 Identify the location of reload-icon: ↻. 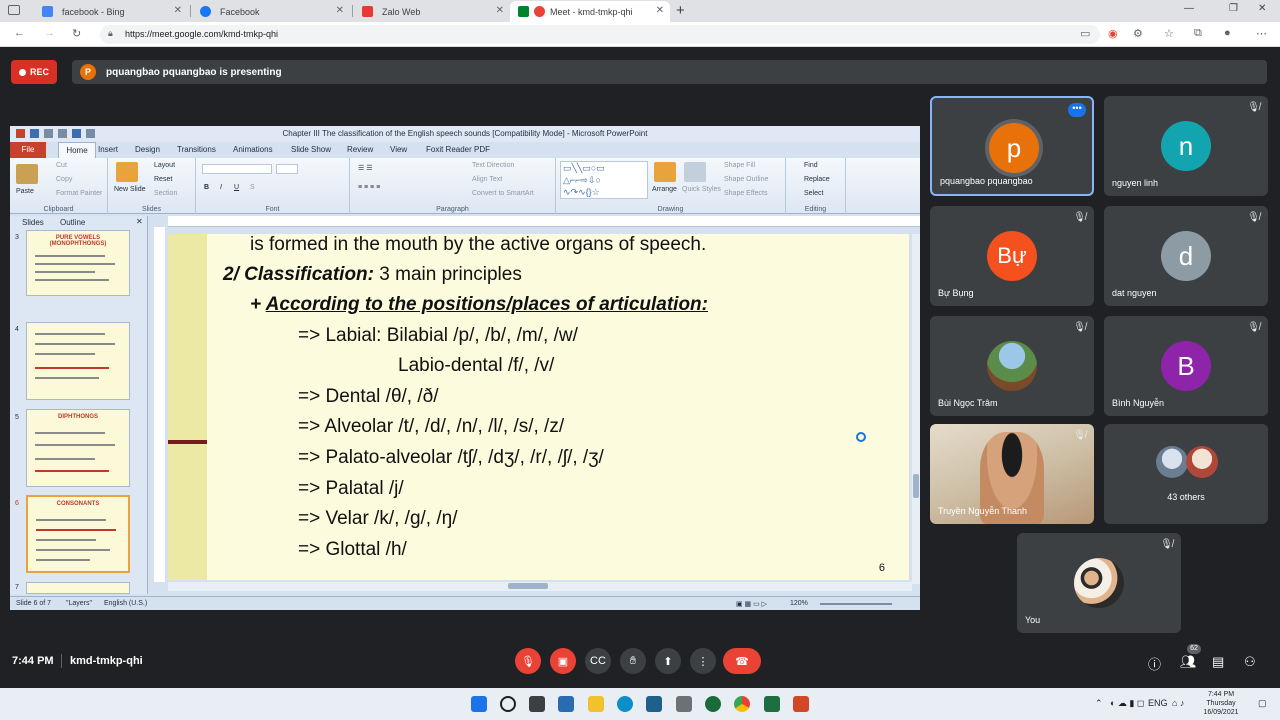
(76, 33).